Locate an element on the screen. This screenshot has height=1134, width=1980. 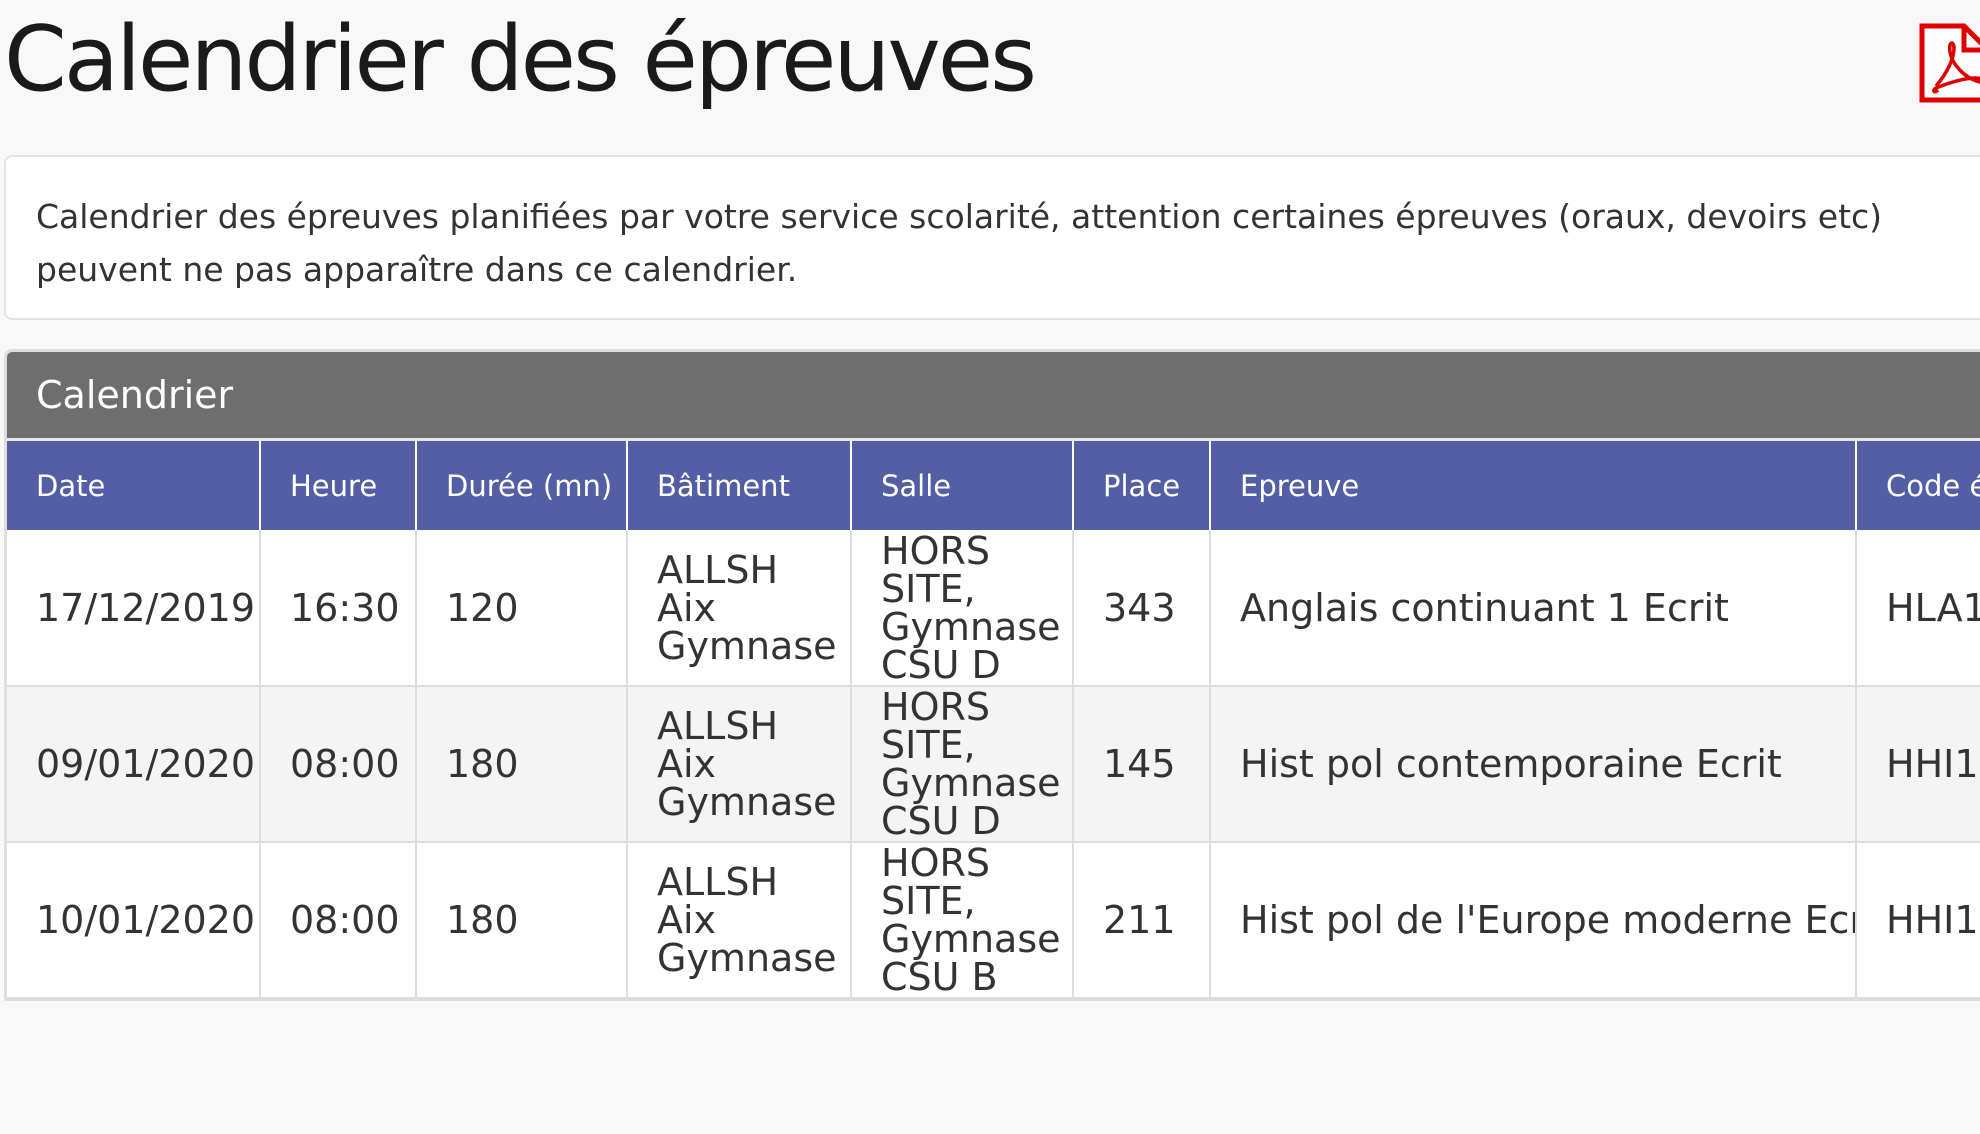
cell-epreuve: Anglais continuant 1 Ecrit is located at coordinates (1533, 608).